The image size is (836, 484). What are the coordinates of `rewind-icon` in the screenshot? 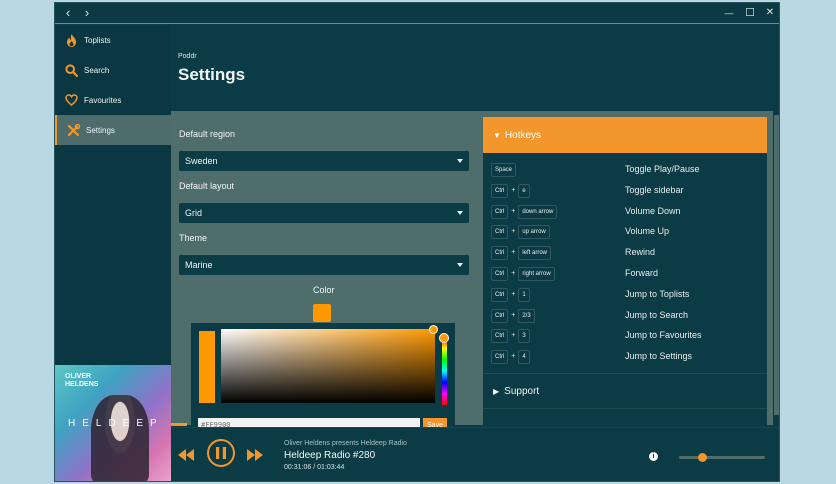 It's located at (186, 457).